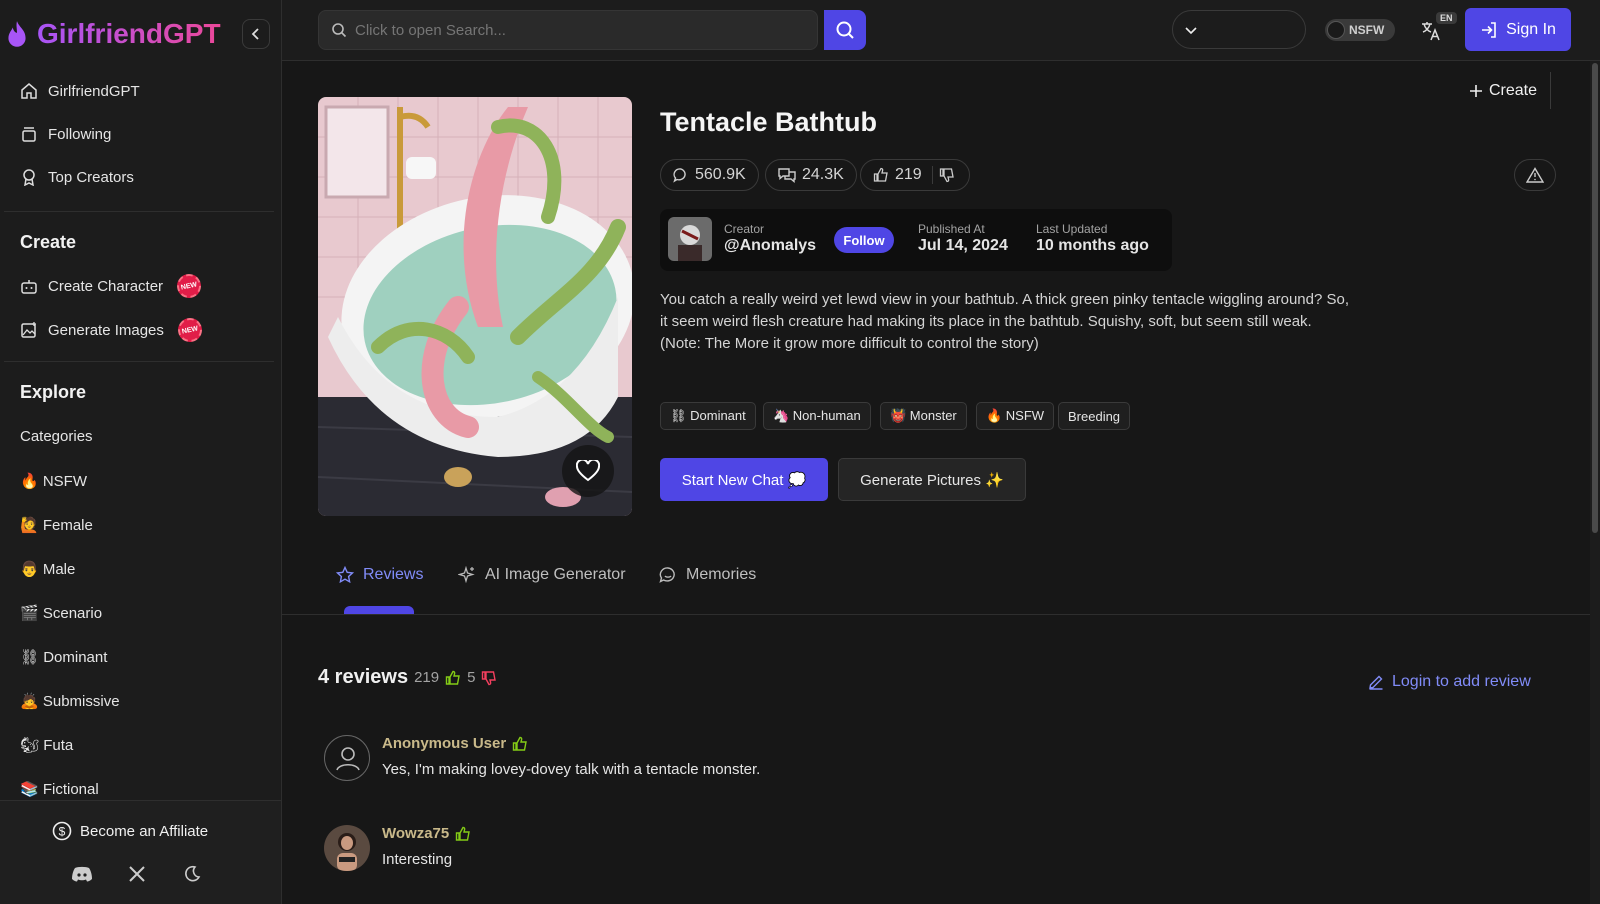  I want to click on scrollbar-thumb, so click(1595, 298).